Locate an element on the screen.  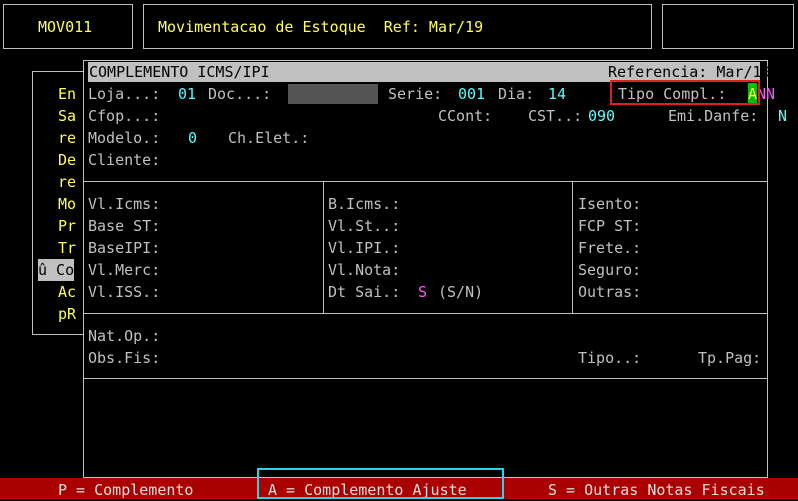
dia-label: Dia: is located at coordinates (516, 94).